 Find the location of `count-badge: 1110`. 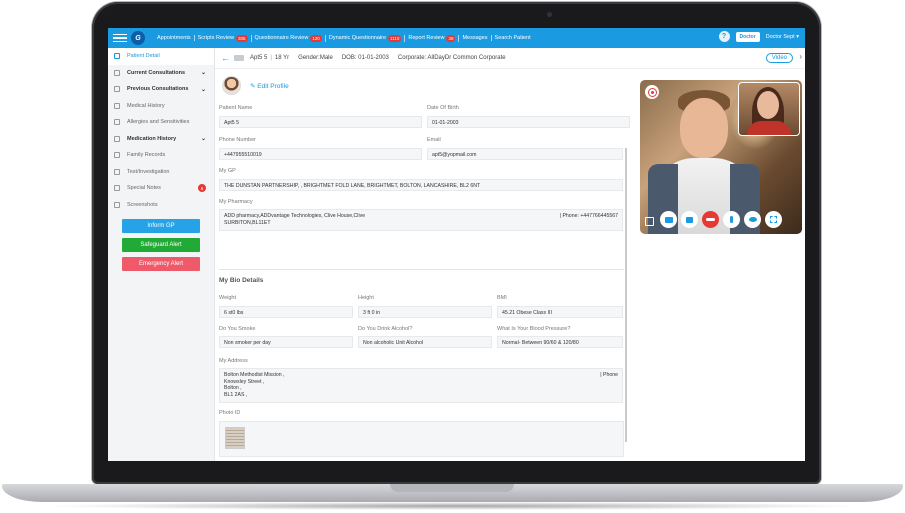

count-badge: 1110 is located at coordinates (395, 38).